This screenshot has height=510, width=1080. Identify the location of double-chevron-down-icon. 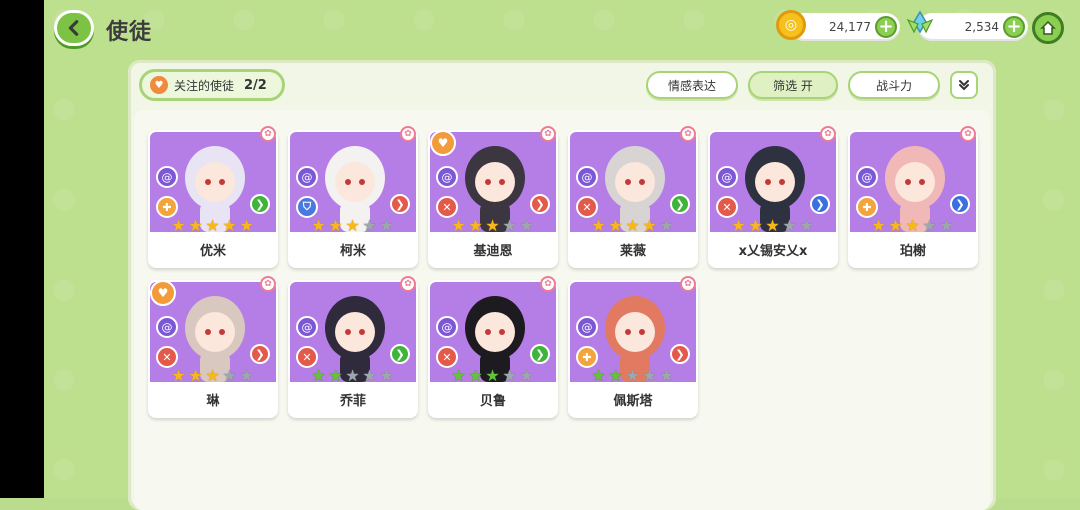
(964, 85).